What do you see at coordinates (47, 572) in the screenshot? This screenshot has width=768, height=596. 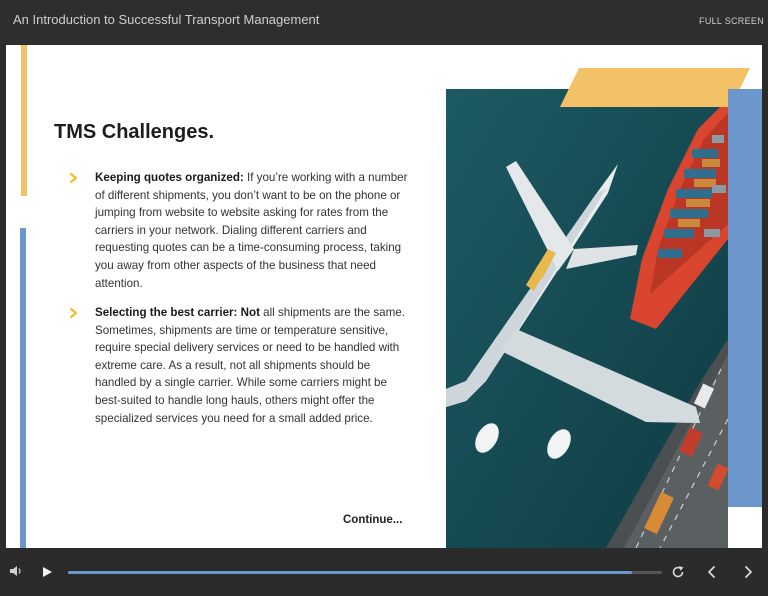 I see `play-icon` at bounding box center [47, 572].